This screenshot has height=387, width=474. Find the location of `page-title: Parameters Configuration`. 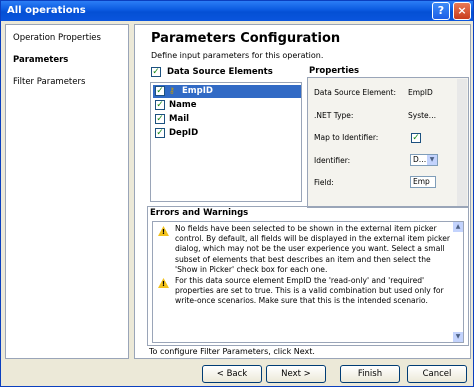

page-title: Parameters Configuration is located at coordinates (246, 38).